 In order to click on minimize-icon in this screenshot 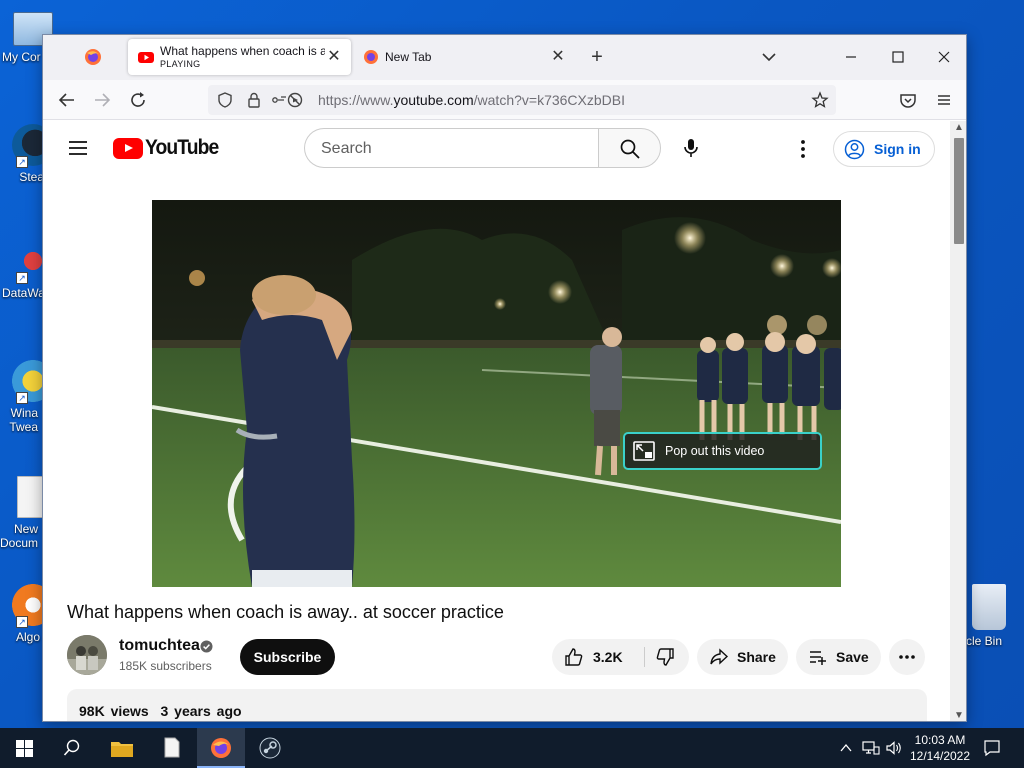, I will do `click(851, 57)`.